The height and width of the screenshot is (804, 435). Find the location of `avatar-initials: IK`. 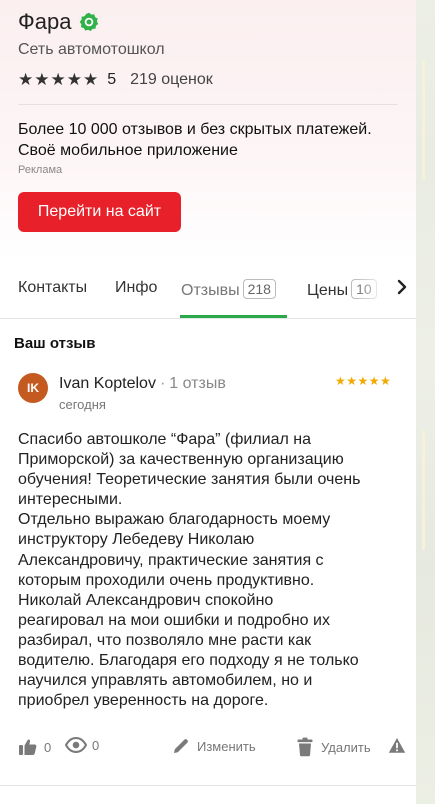

avatar-initials: IK is located at coordinates (33, 388).